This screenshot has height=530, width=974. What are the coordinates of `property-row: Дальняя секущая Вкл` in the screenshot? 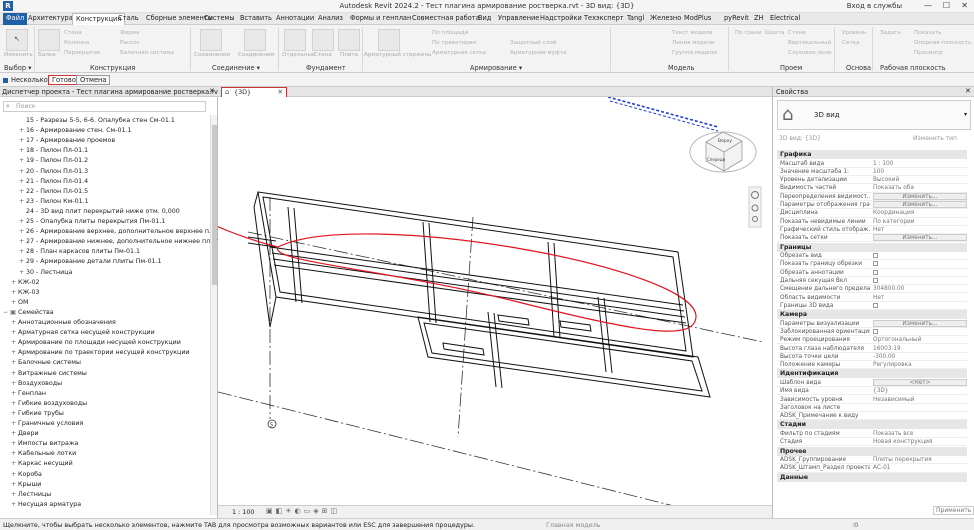 It's located at (872, 281).